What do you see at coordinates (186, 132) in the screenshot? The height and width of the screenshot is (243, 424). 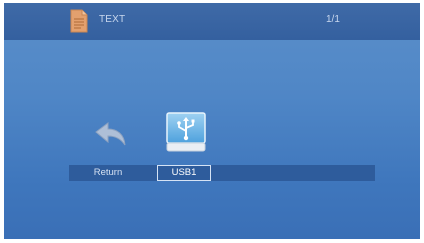 I see `usb-drive-icon` at bounding box center [186, 132].